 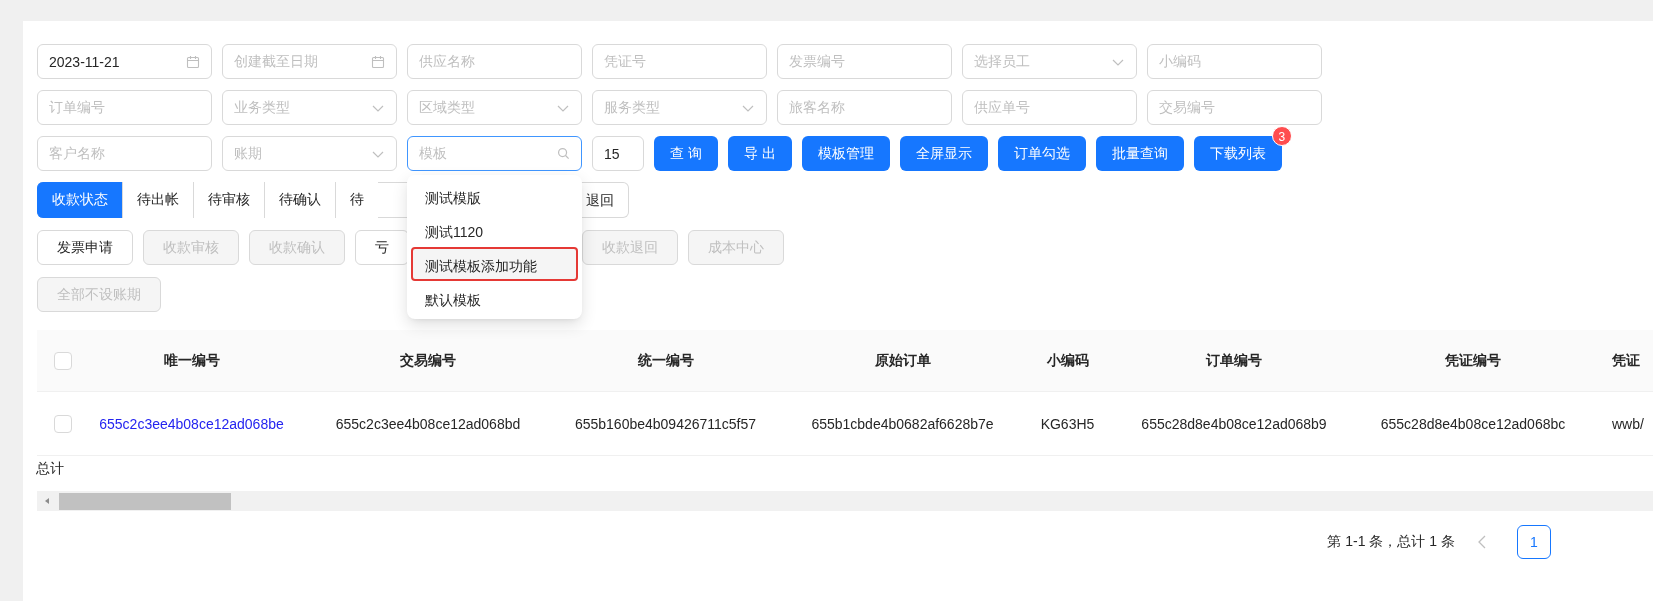 I want to click on table-cell: wwb/, so click(x=1628, y=423).